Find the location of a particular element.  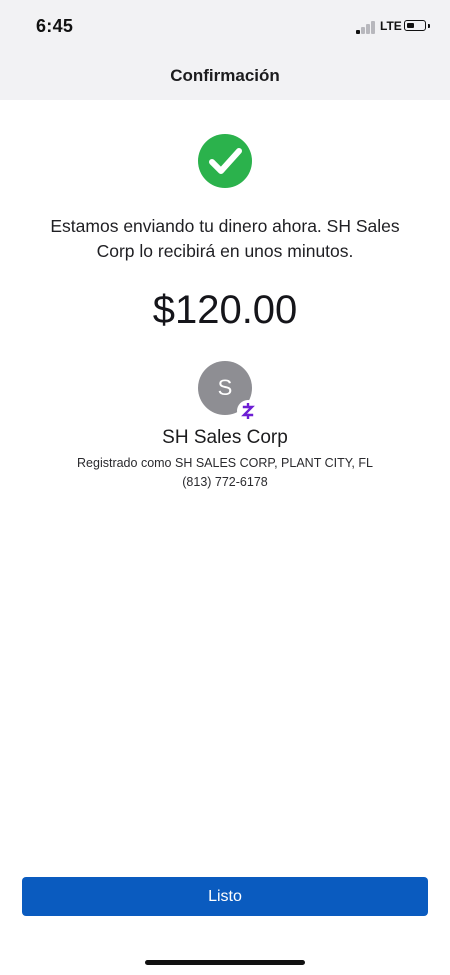

page-title: Confirmación is located at coordinates (225, 75).